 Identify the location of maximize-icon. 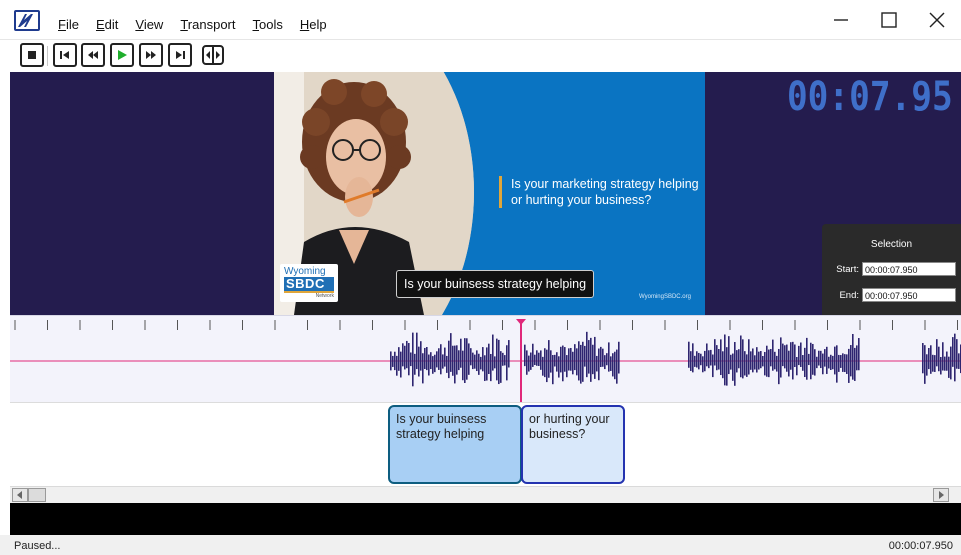
(889, 20).